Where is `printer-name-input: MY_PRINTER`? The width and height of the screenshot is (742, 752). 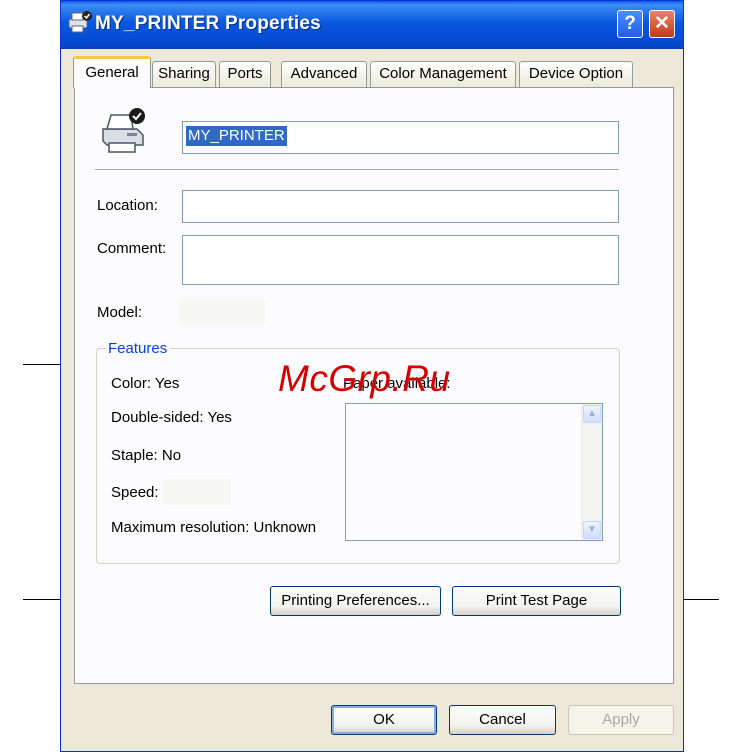
printer-name-input: MY_PRINTER is located at coordinates (400, 137).